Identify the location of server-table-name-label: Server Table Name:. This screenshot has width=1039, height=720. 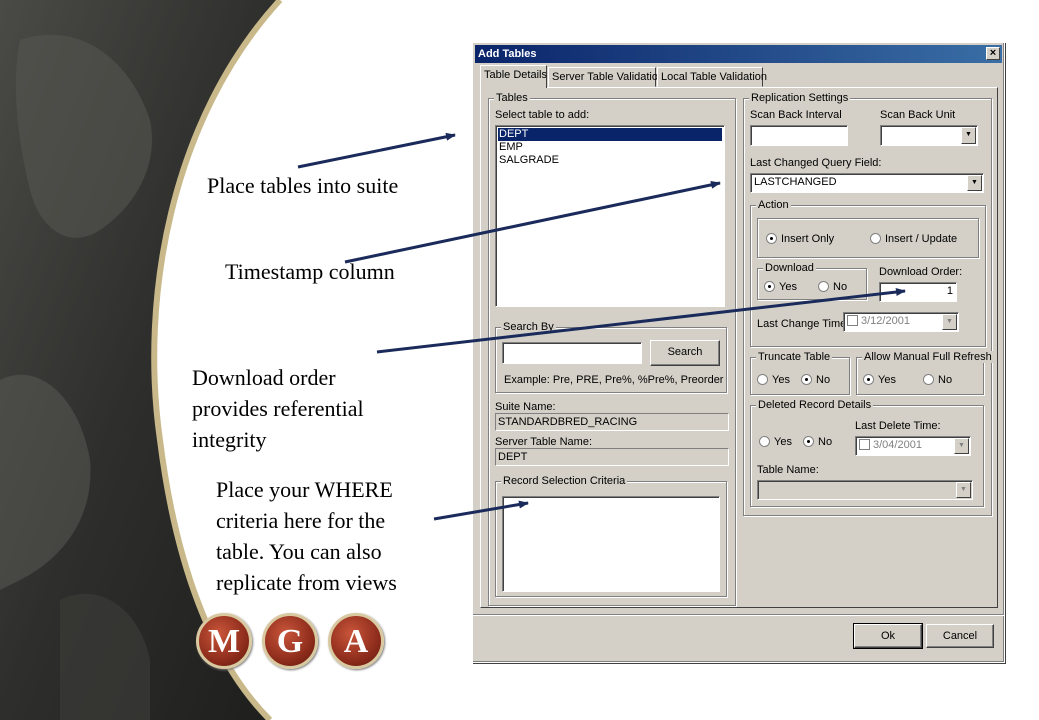
(544, 442).